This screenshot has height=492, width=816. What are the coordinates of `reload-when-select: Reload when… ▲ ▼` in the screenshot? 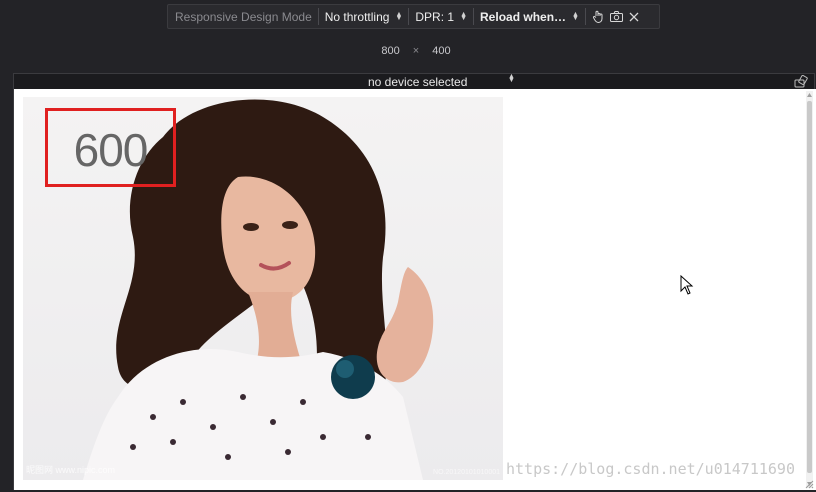 It's located at (529, 16).